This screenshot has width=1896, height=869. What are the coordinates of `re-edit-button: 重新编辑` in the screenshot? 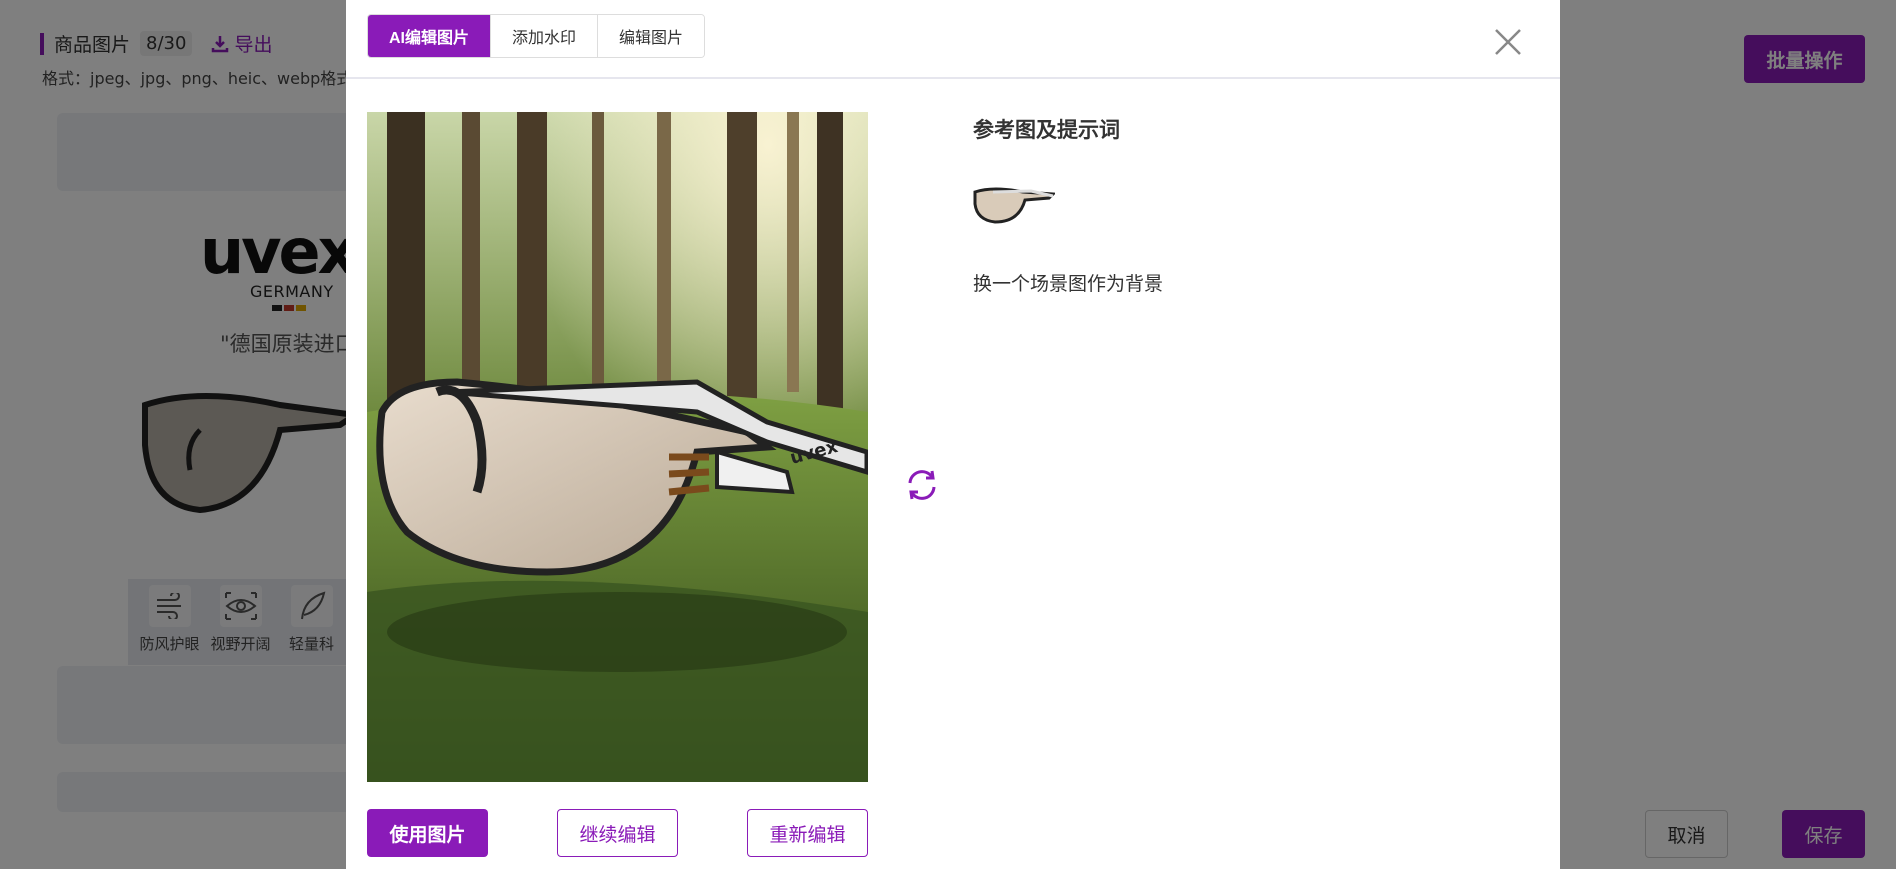 It's located at (807, 833).